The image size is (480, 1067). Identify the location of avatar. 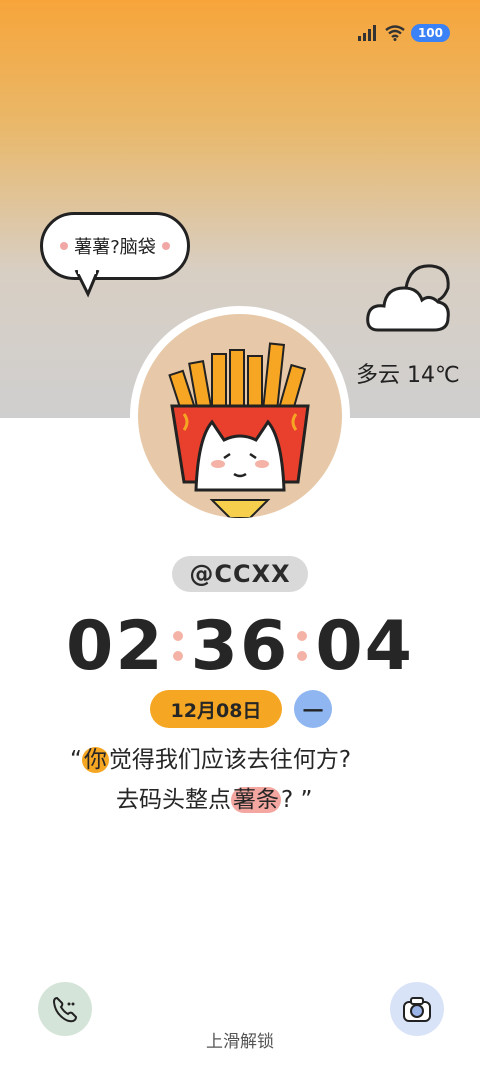
(240, 416).